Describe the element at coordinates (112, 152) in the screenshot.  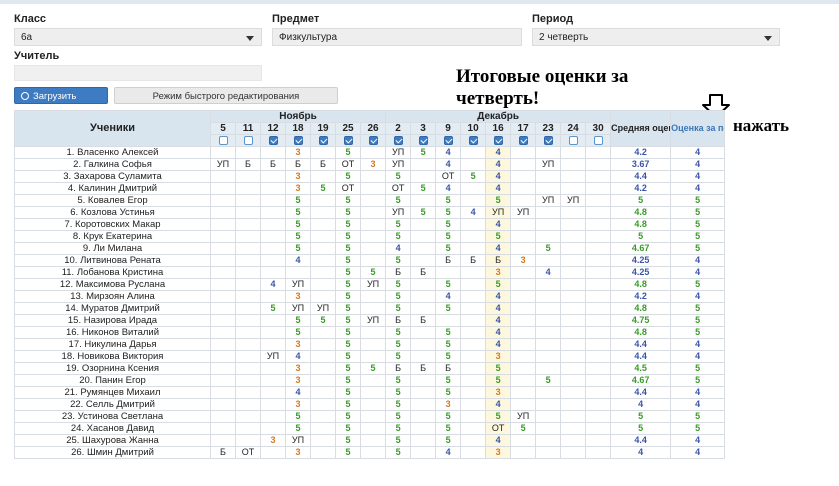
I see `student-name: 1. Власенко Алексей` at that location.